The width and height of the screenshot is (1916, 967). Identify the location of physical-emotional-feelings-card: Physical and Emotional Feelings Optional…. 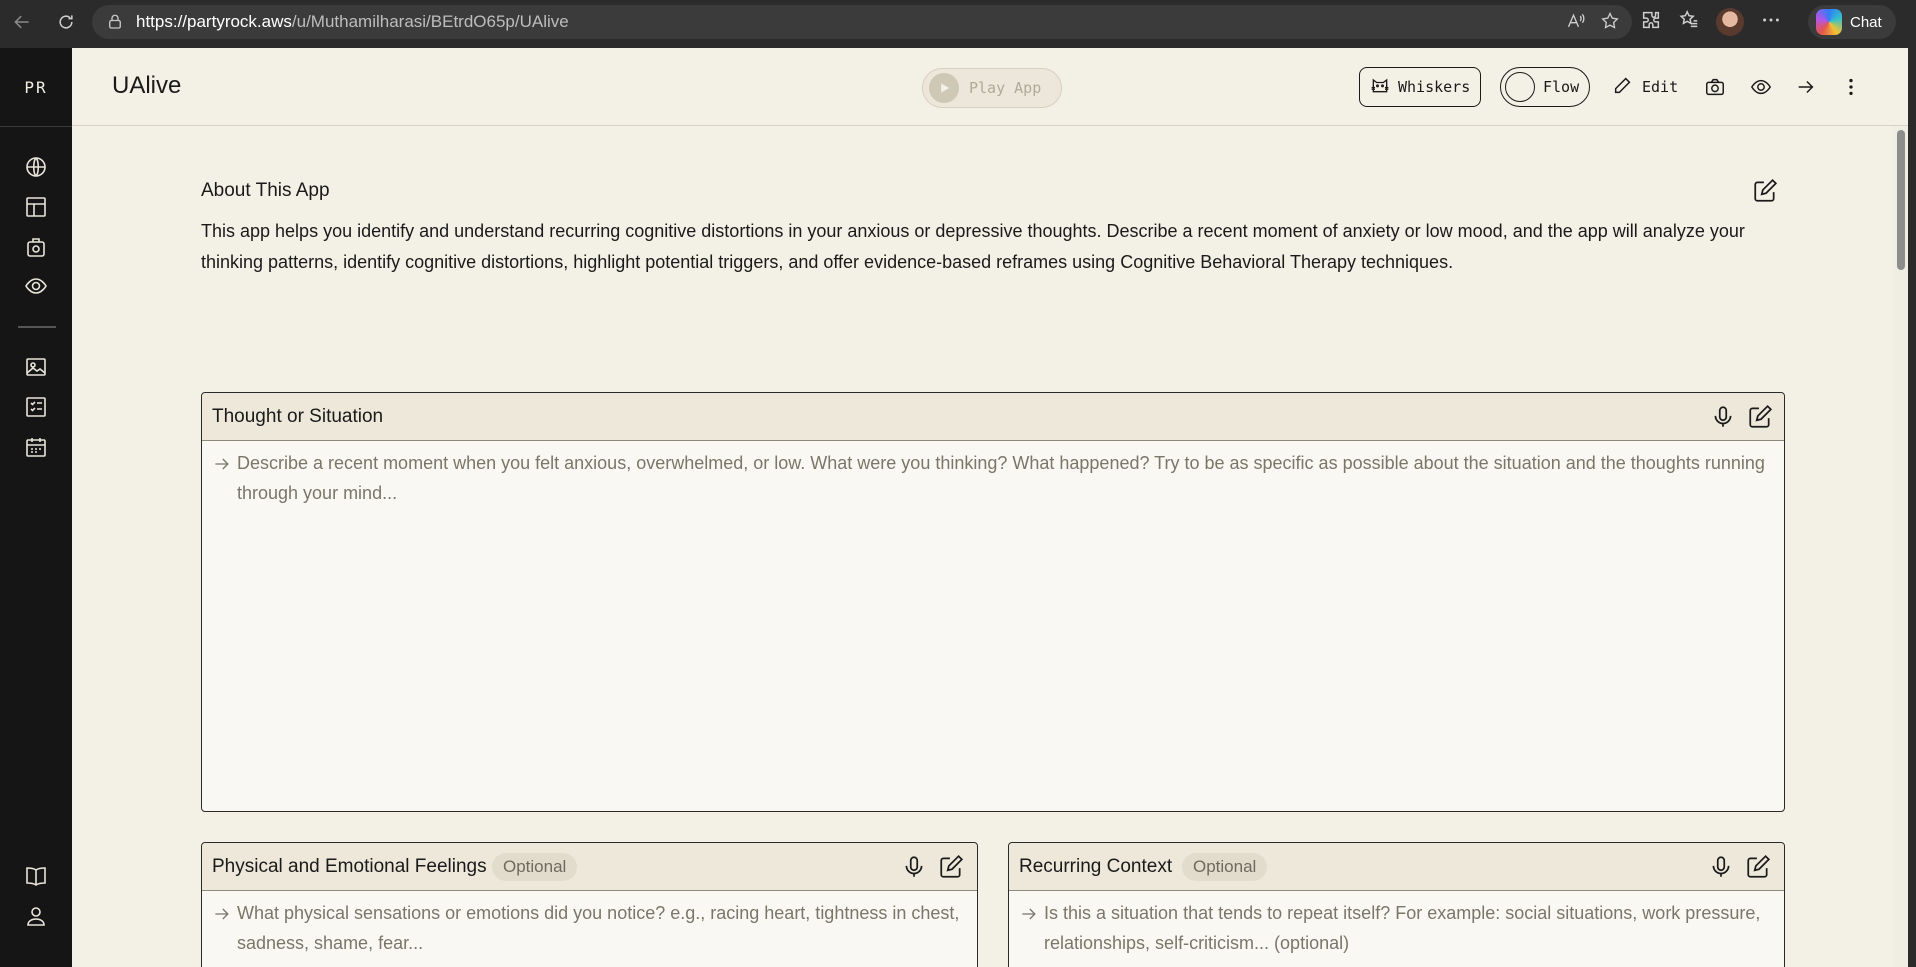
(589, 904).